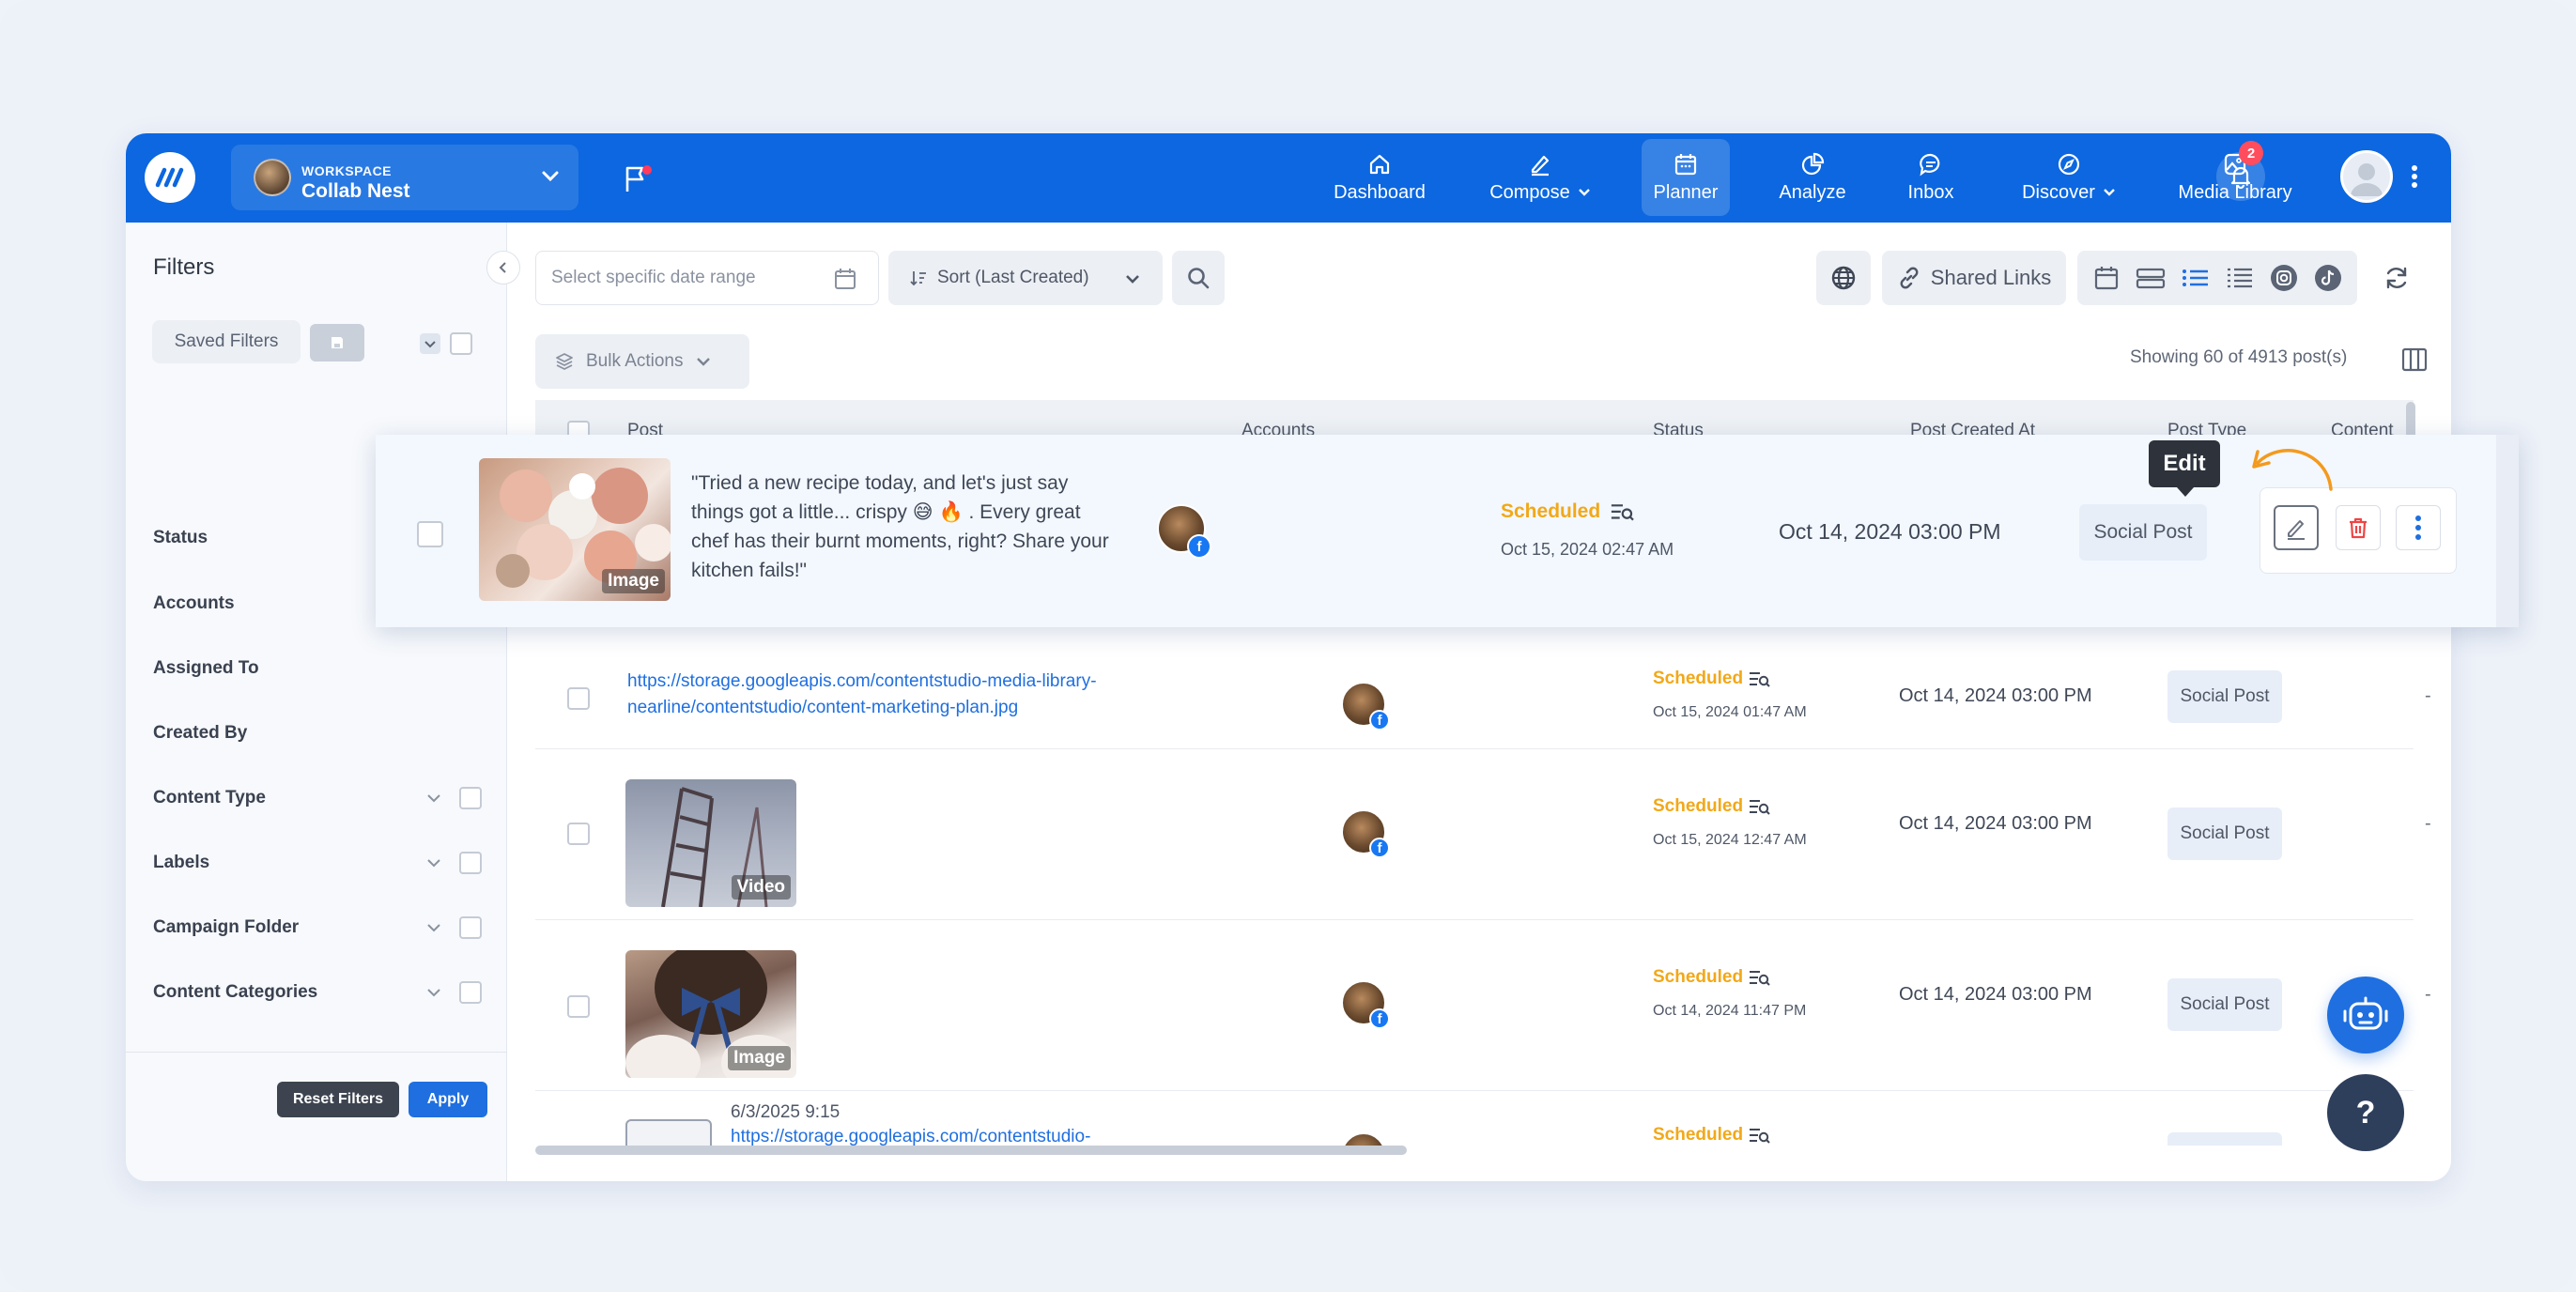 The image size is (2576, 1292). I want to click on scheduled-date: Oct 15, 2024 01:47 AM, so click(1730, 712).